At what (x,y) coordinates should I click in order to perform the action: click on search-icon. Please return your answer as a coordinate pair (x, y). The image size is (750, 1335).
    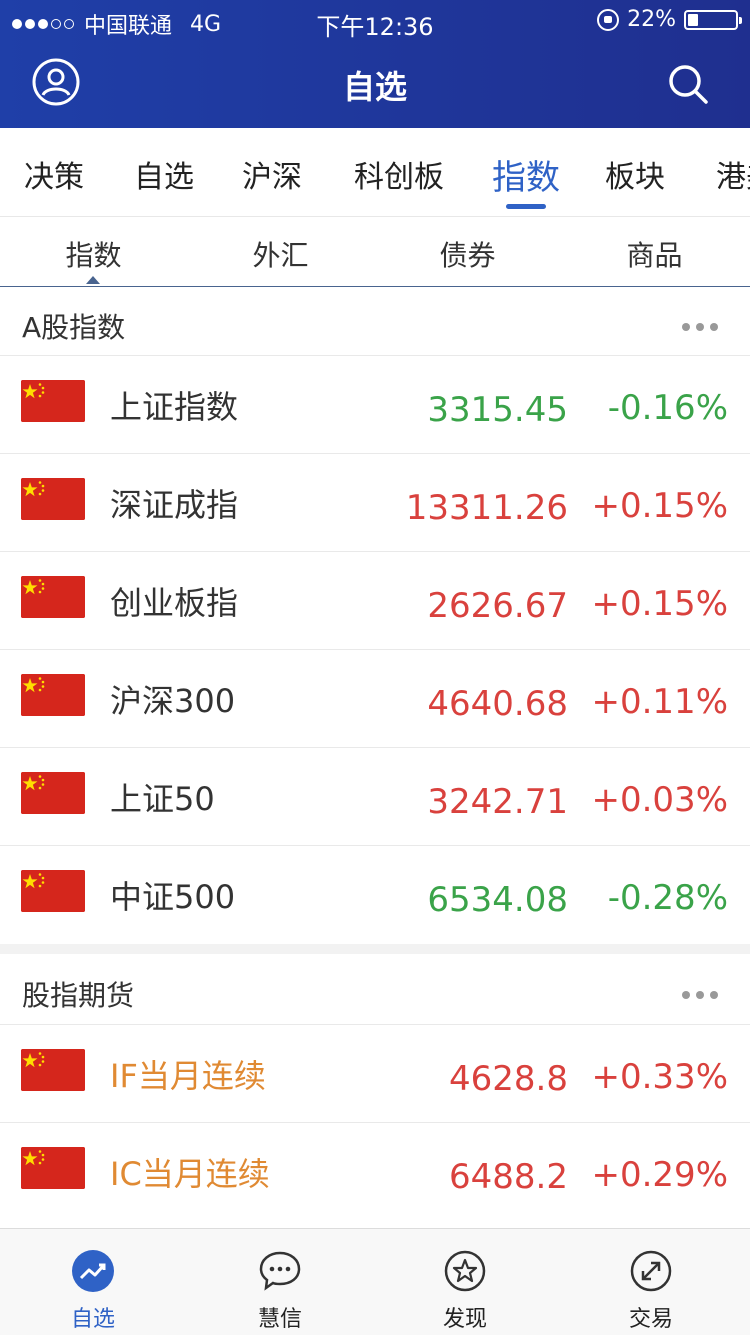
    Looking at the image, I should click on (688, 84).